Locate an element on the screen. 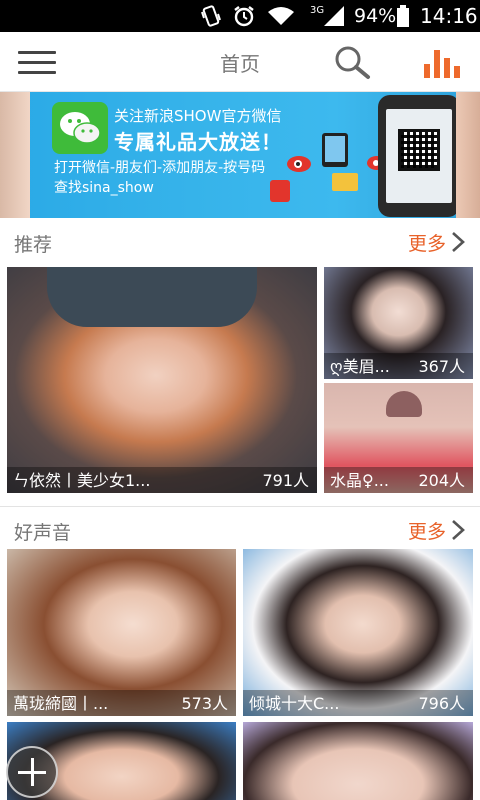 The image size is (480, 800). menu-icon is located at coordinates (37, 52).